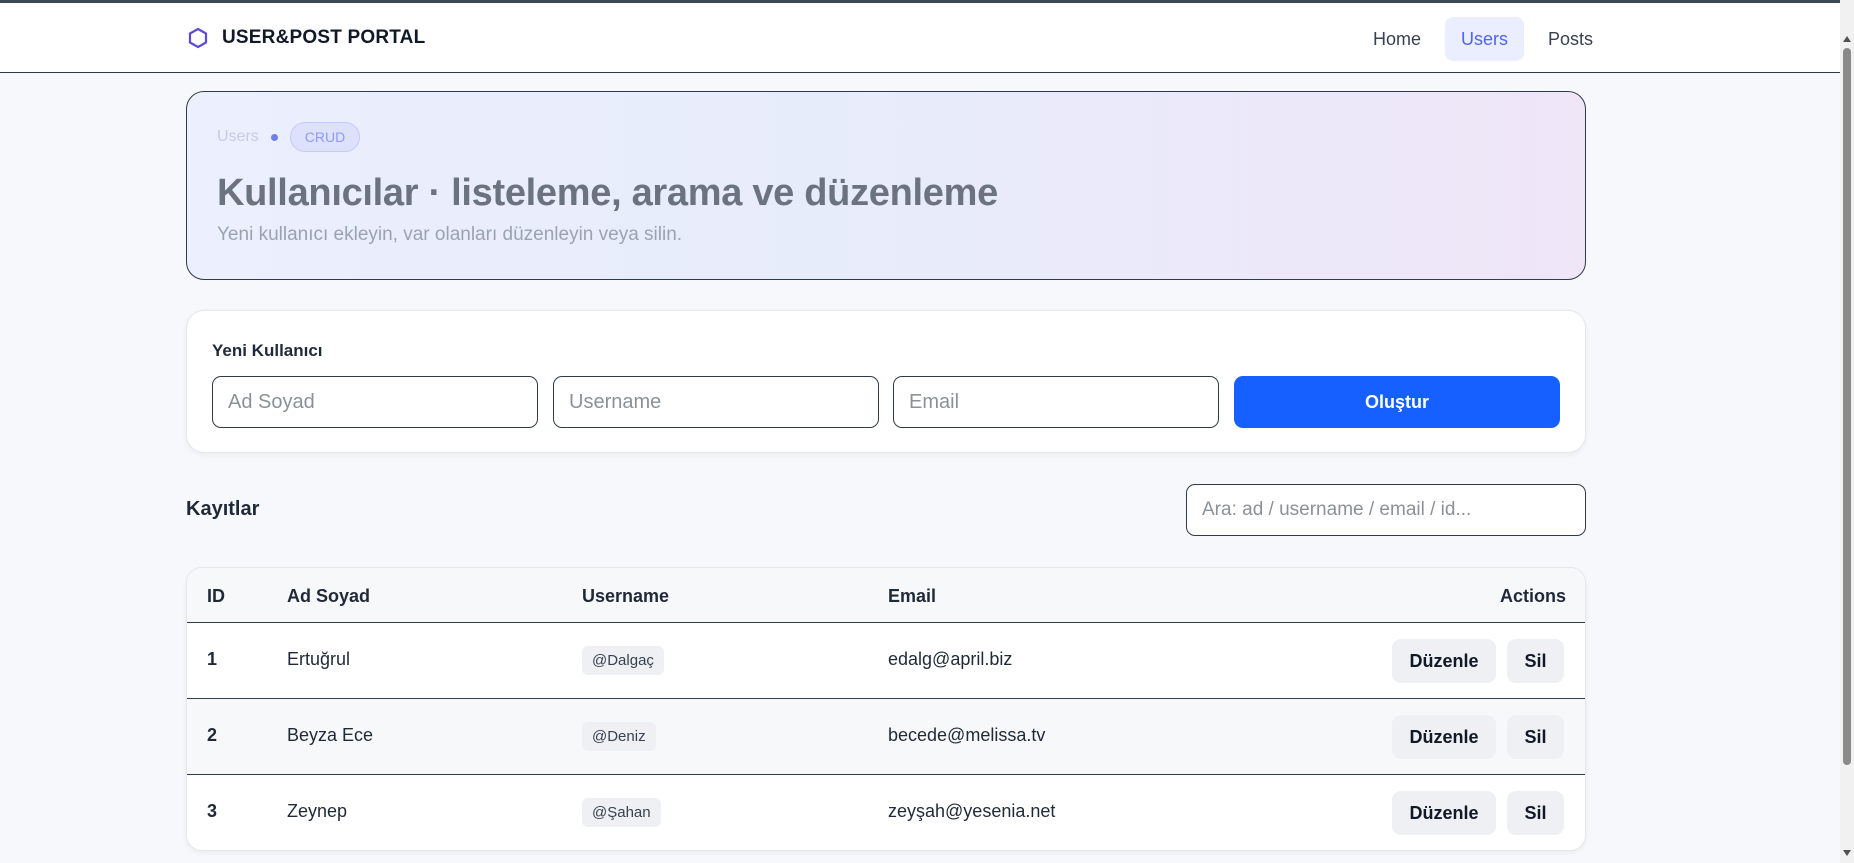 The width and height of the screenshot is (1854, 863). Describe the element at coordinates (1397, 39) in the screenshot. I see `nav-home: Home` at that location.